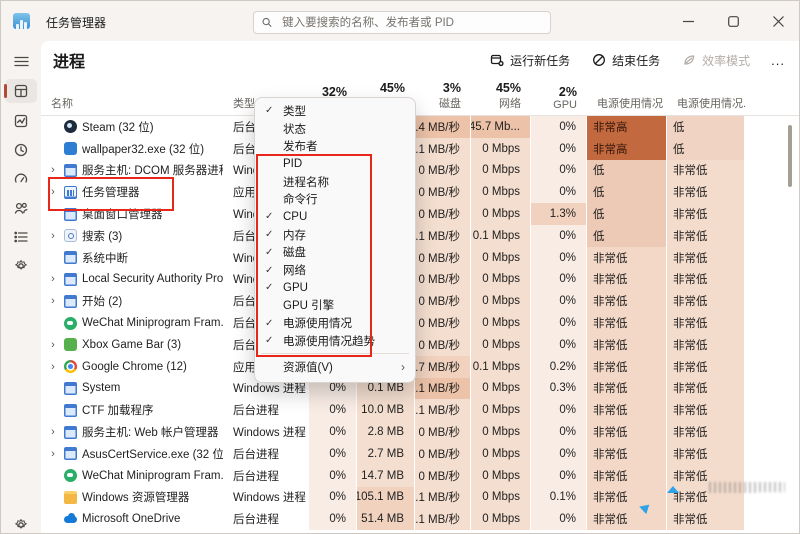  I want to click on memory-cell: 105.1 MB, so click(386, 497).